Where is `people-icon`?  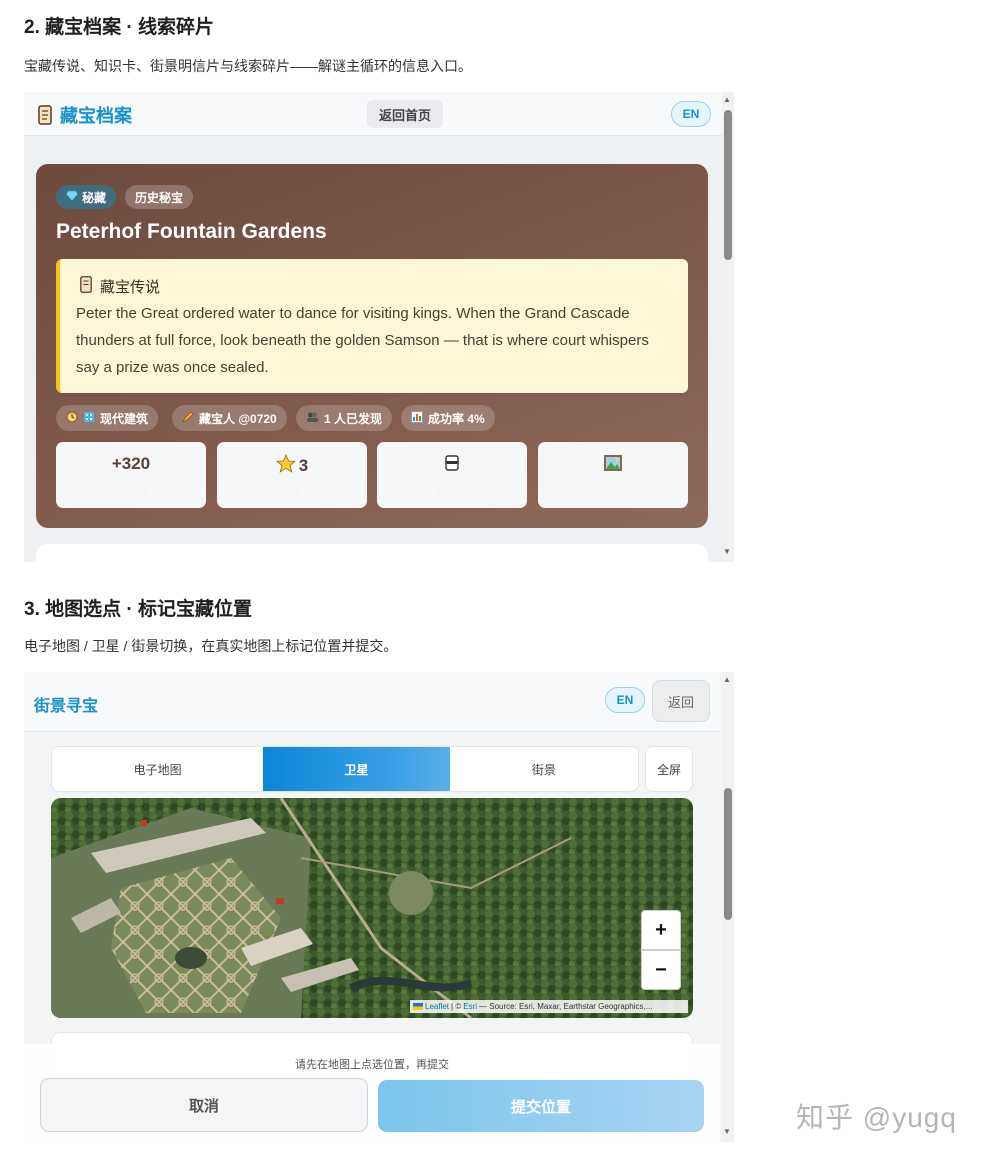 people-icon is located at coordinates (312, 418).